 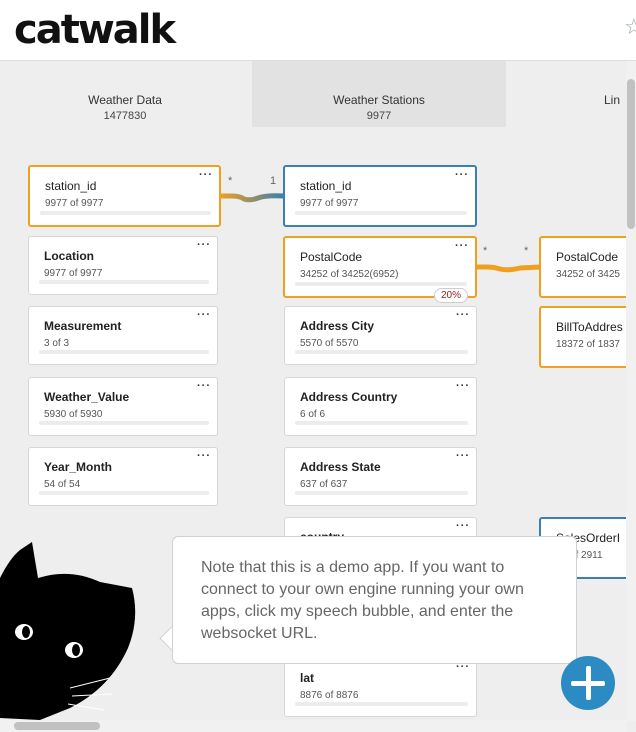 What do you see at coordinates (380, 406) in the screenshot?
I see `field-card-address-country: ··· Address Country 6 of 6` at bounding box center [380, 406].